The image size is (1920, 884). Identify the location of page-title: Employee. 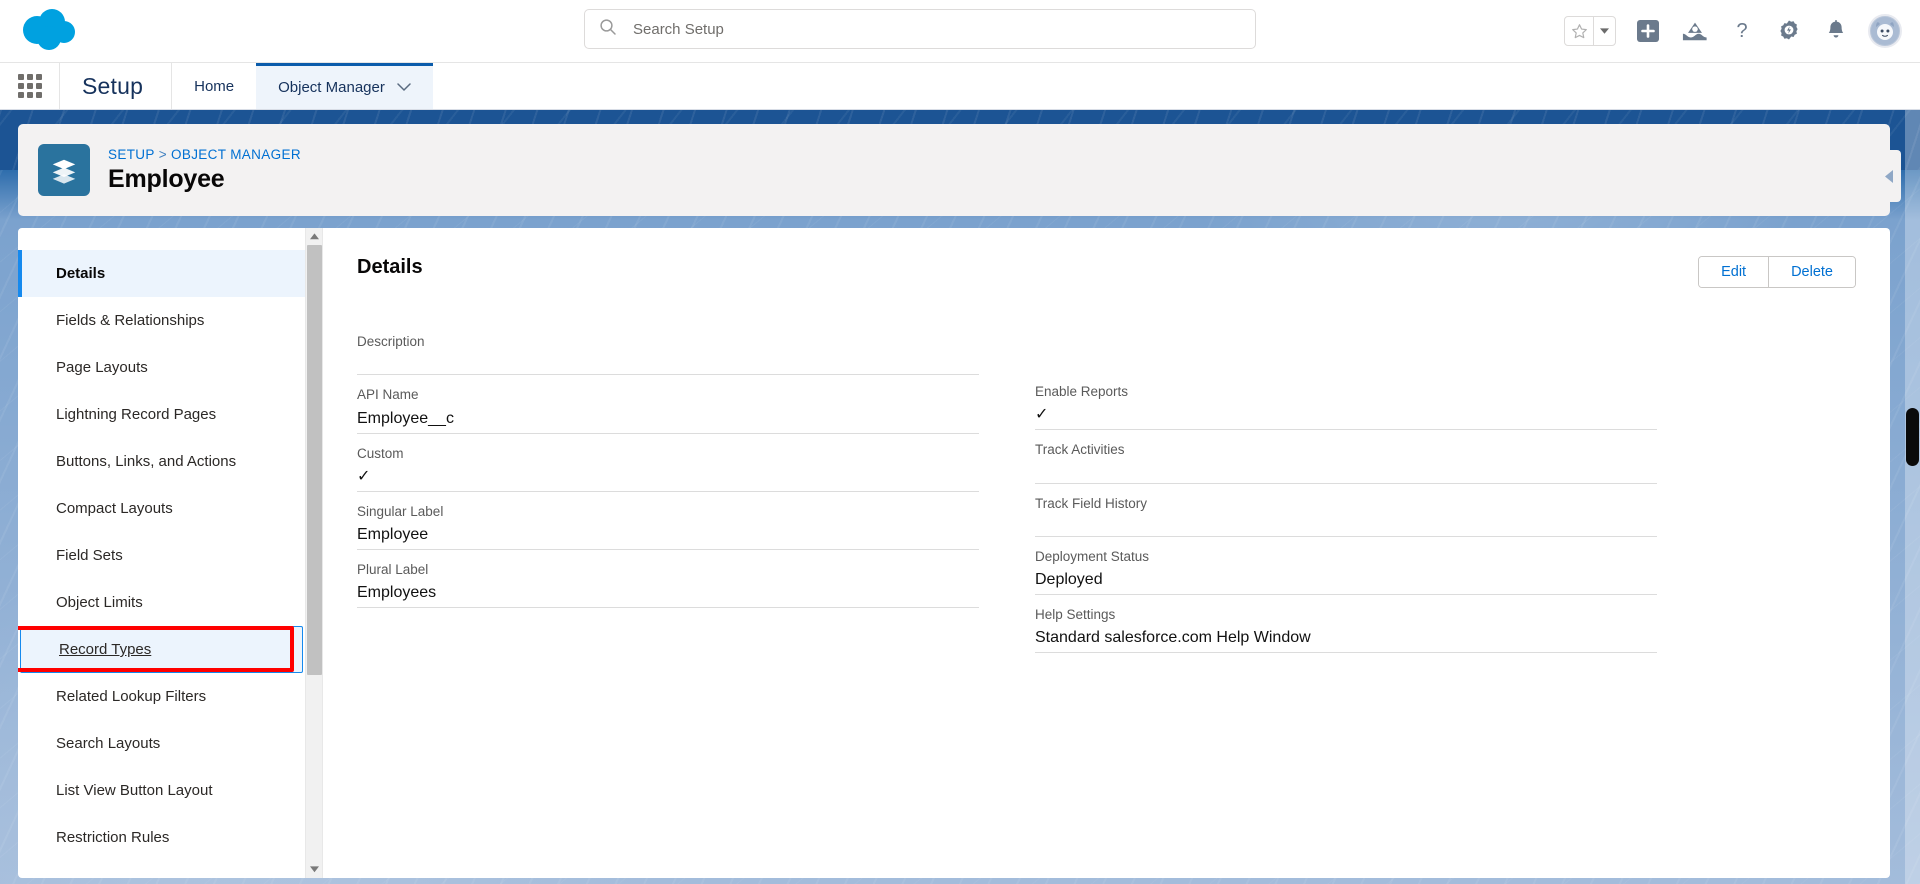
(166, 178).